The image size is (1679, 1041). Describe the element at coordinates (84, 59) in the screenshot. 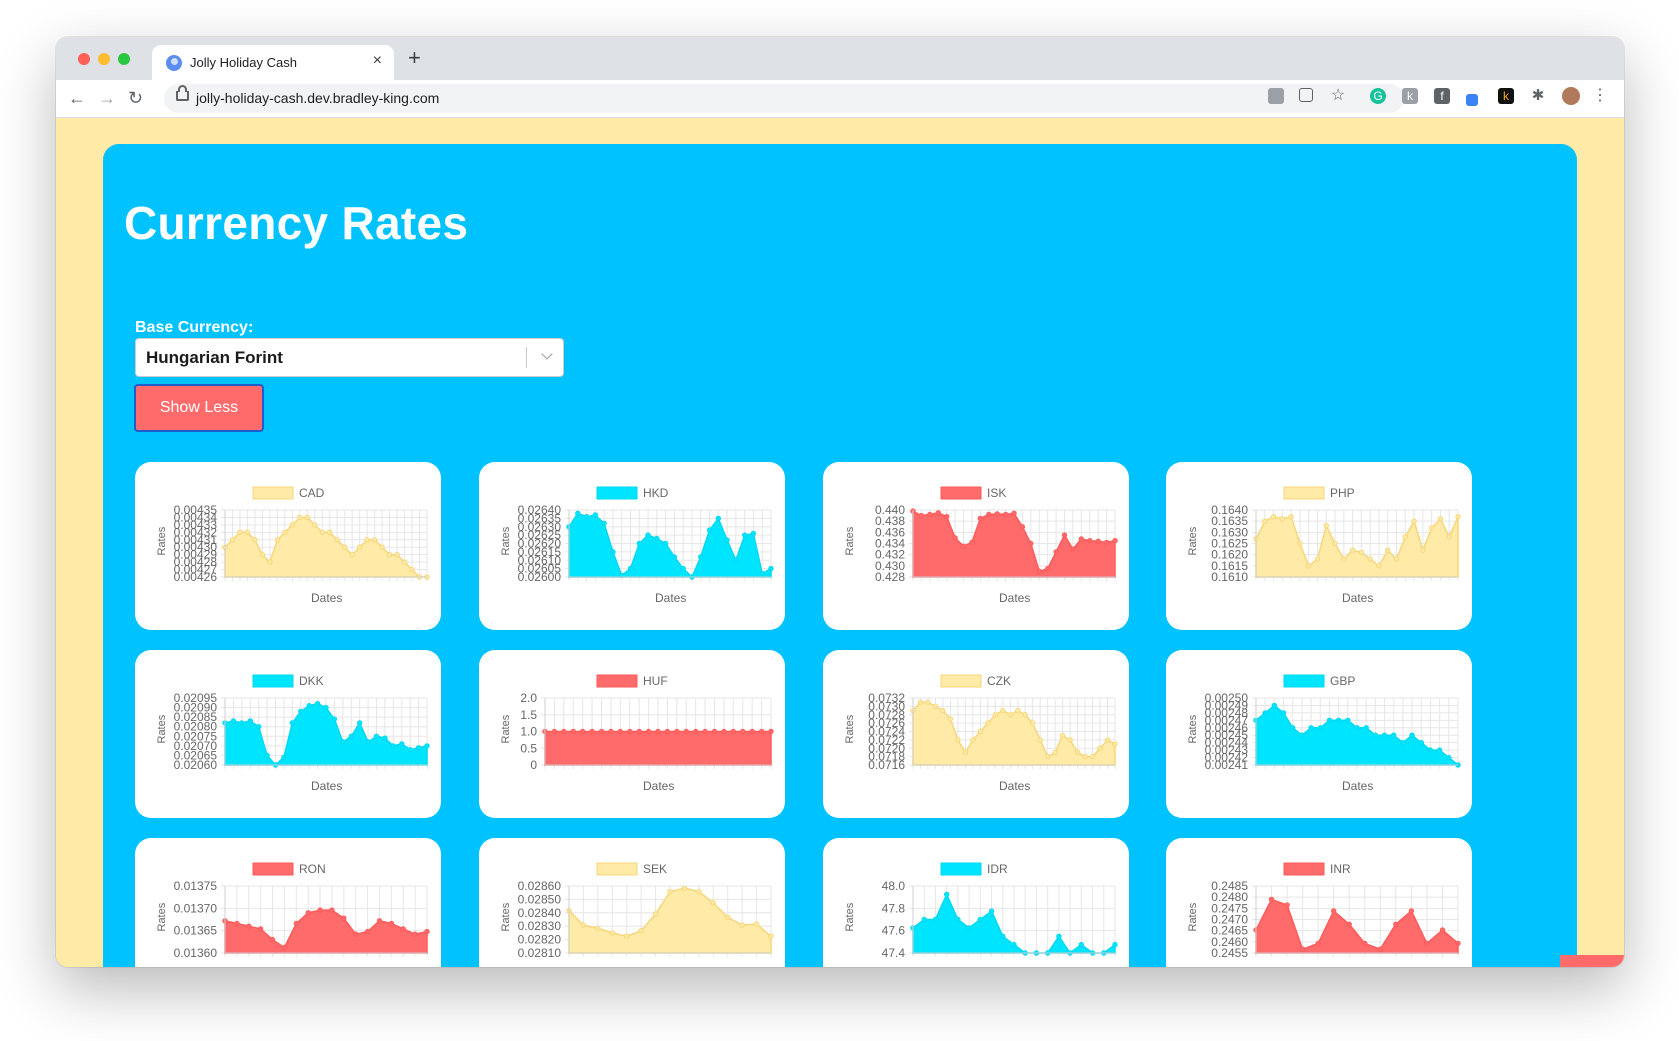

I see `close-window-button` at that location.